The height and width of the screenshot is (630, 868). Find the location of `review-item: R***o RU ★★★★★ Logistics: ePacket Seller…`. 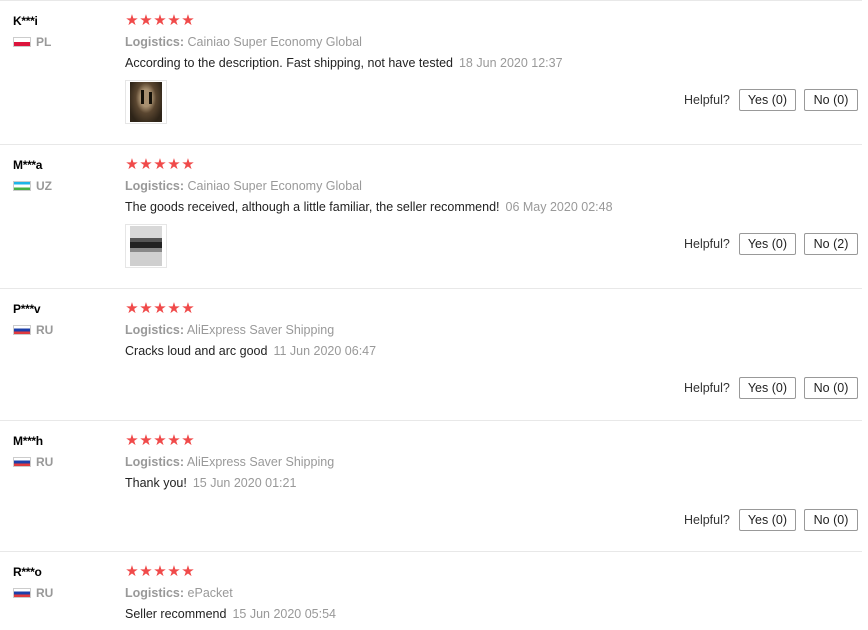

review-item: R***o RU ★★★★★ Logistics: ePacket Seller… is located at coordinates (431, 590).